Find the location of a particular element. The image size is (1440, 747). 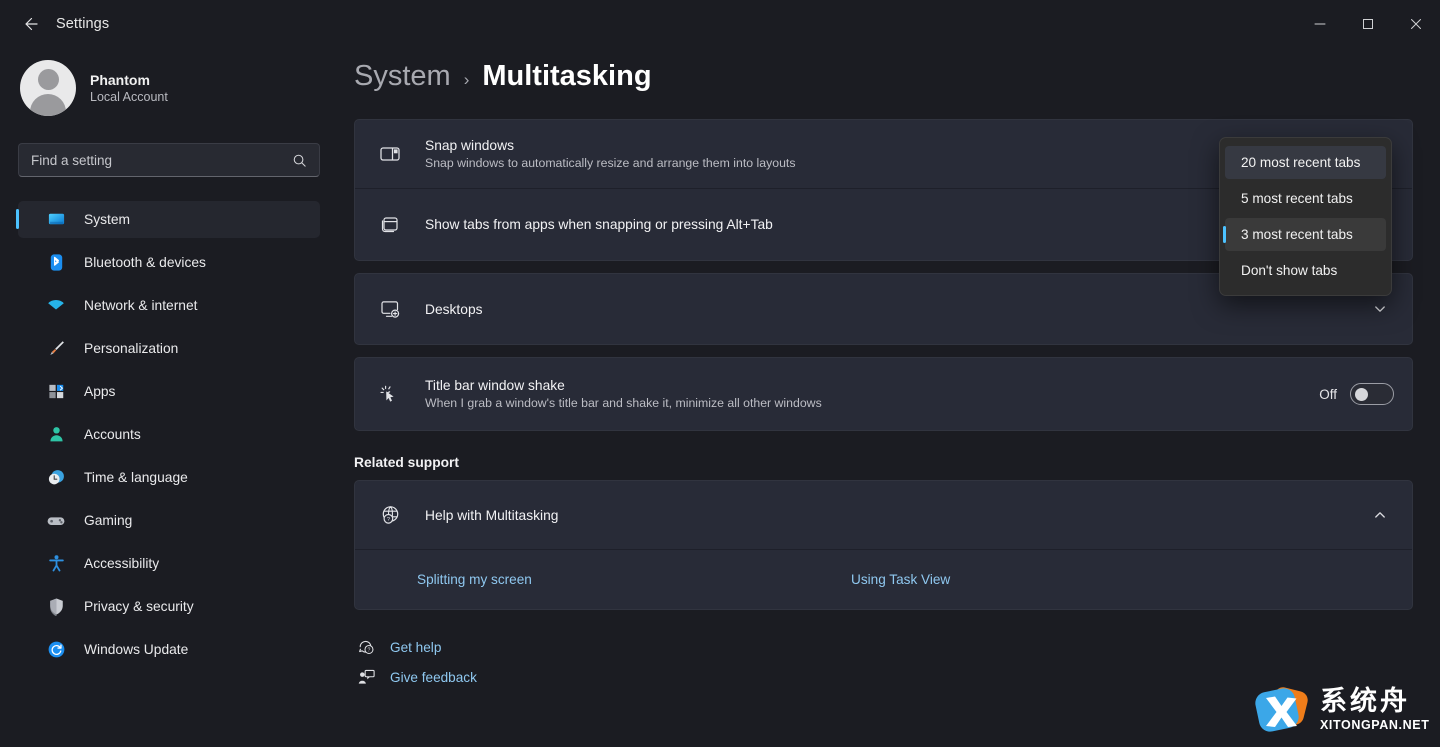

account-person-icon is located at coordinates (56, 435).